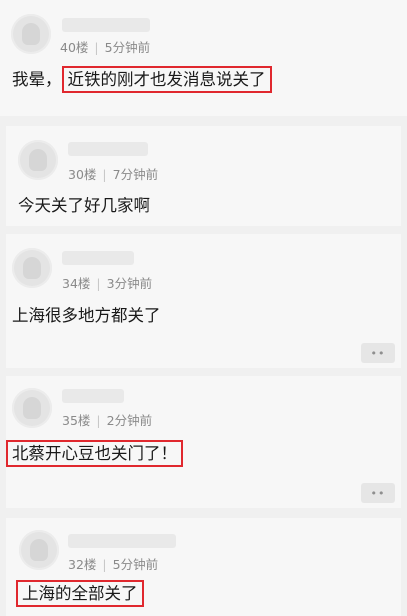  I want to click on comment-prefix: 我晕，, so click(37, 79).